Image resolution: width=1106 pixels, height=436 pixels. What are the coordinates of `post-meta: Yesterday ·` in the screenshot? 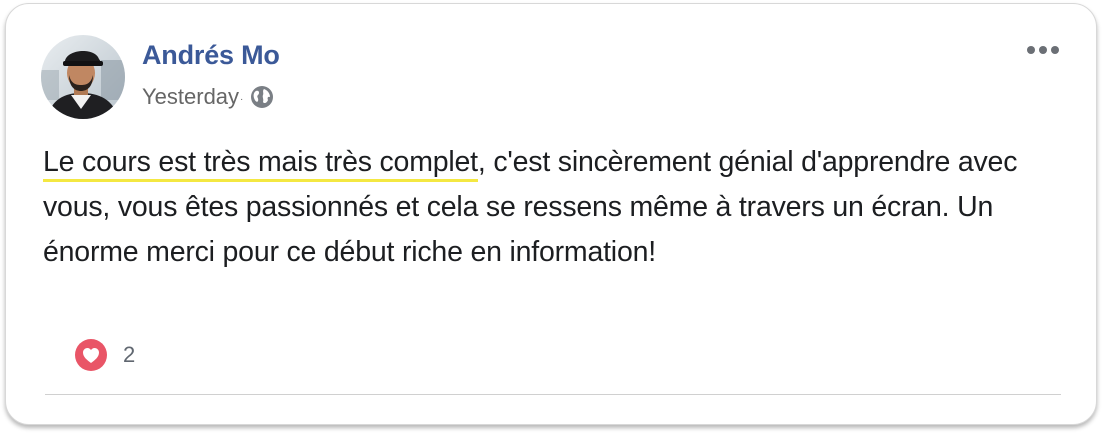 It's located at (208, 97).